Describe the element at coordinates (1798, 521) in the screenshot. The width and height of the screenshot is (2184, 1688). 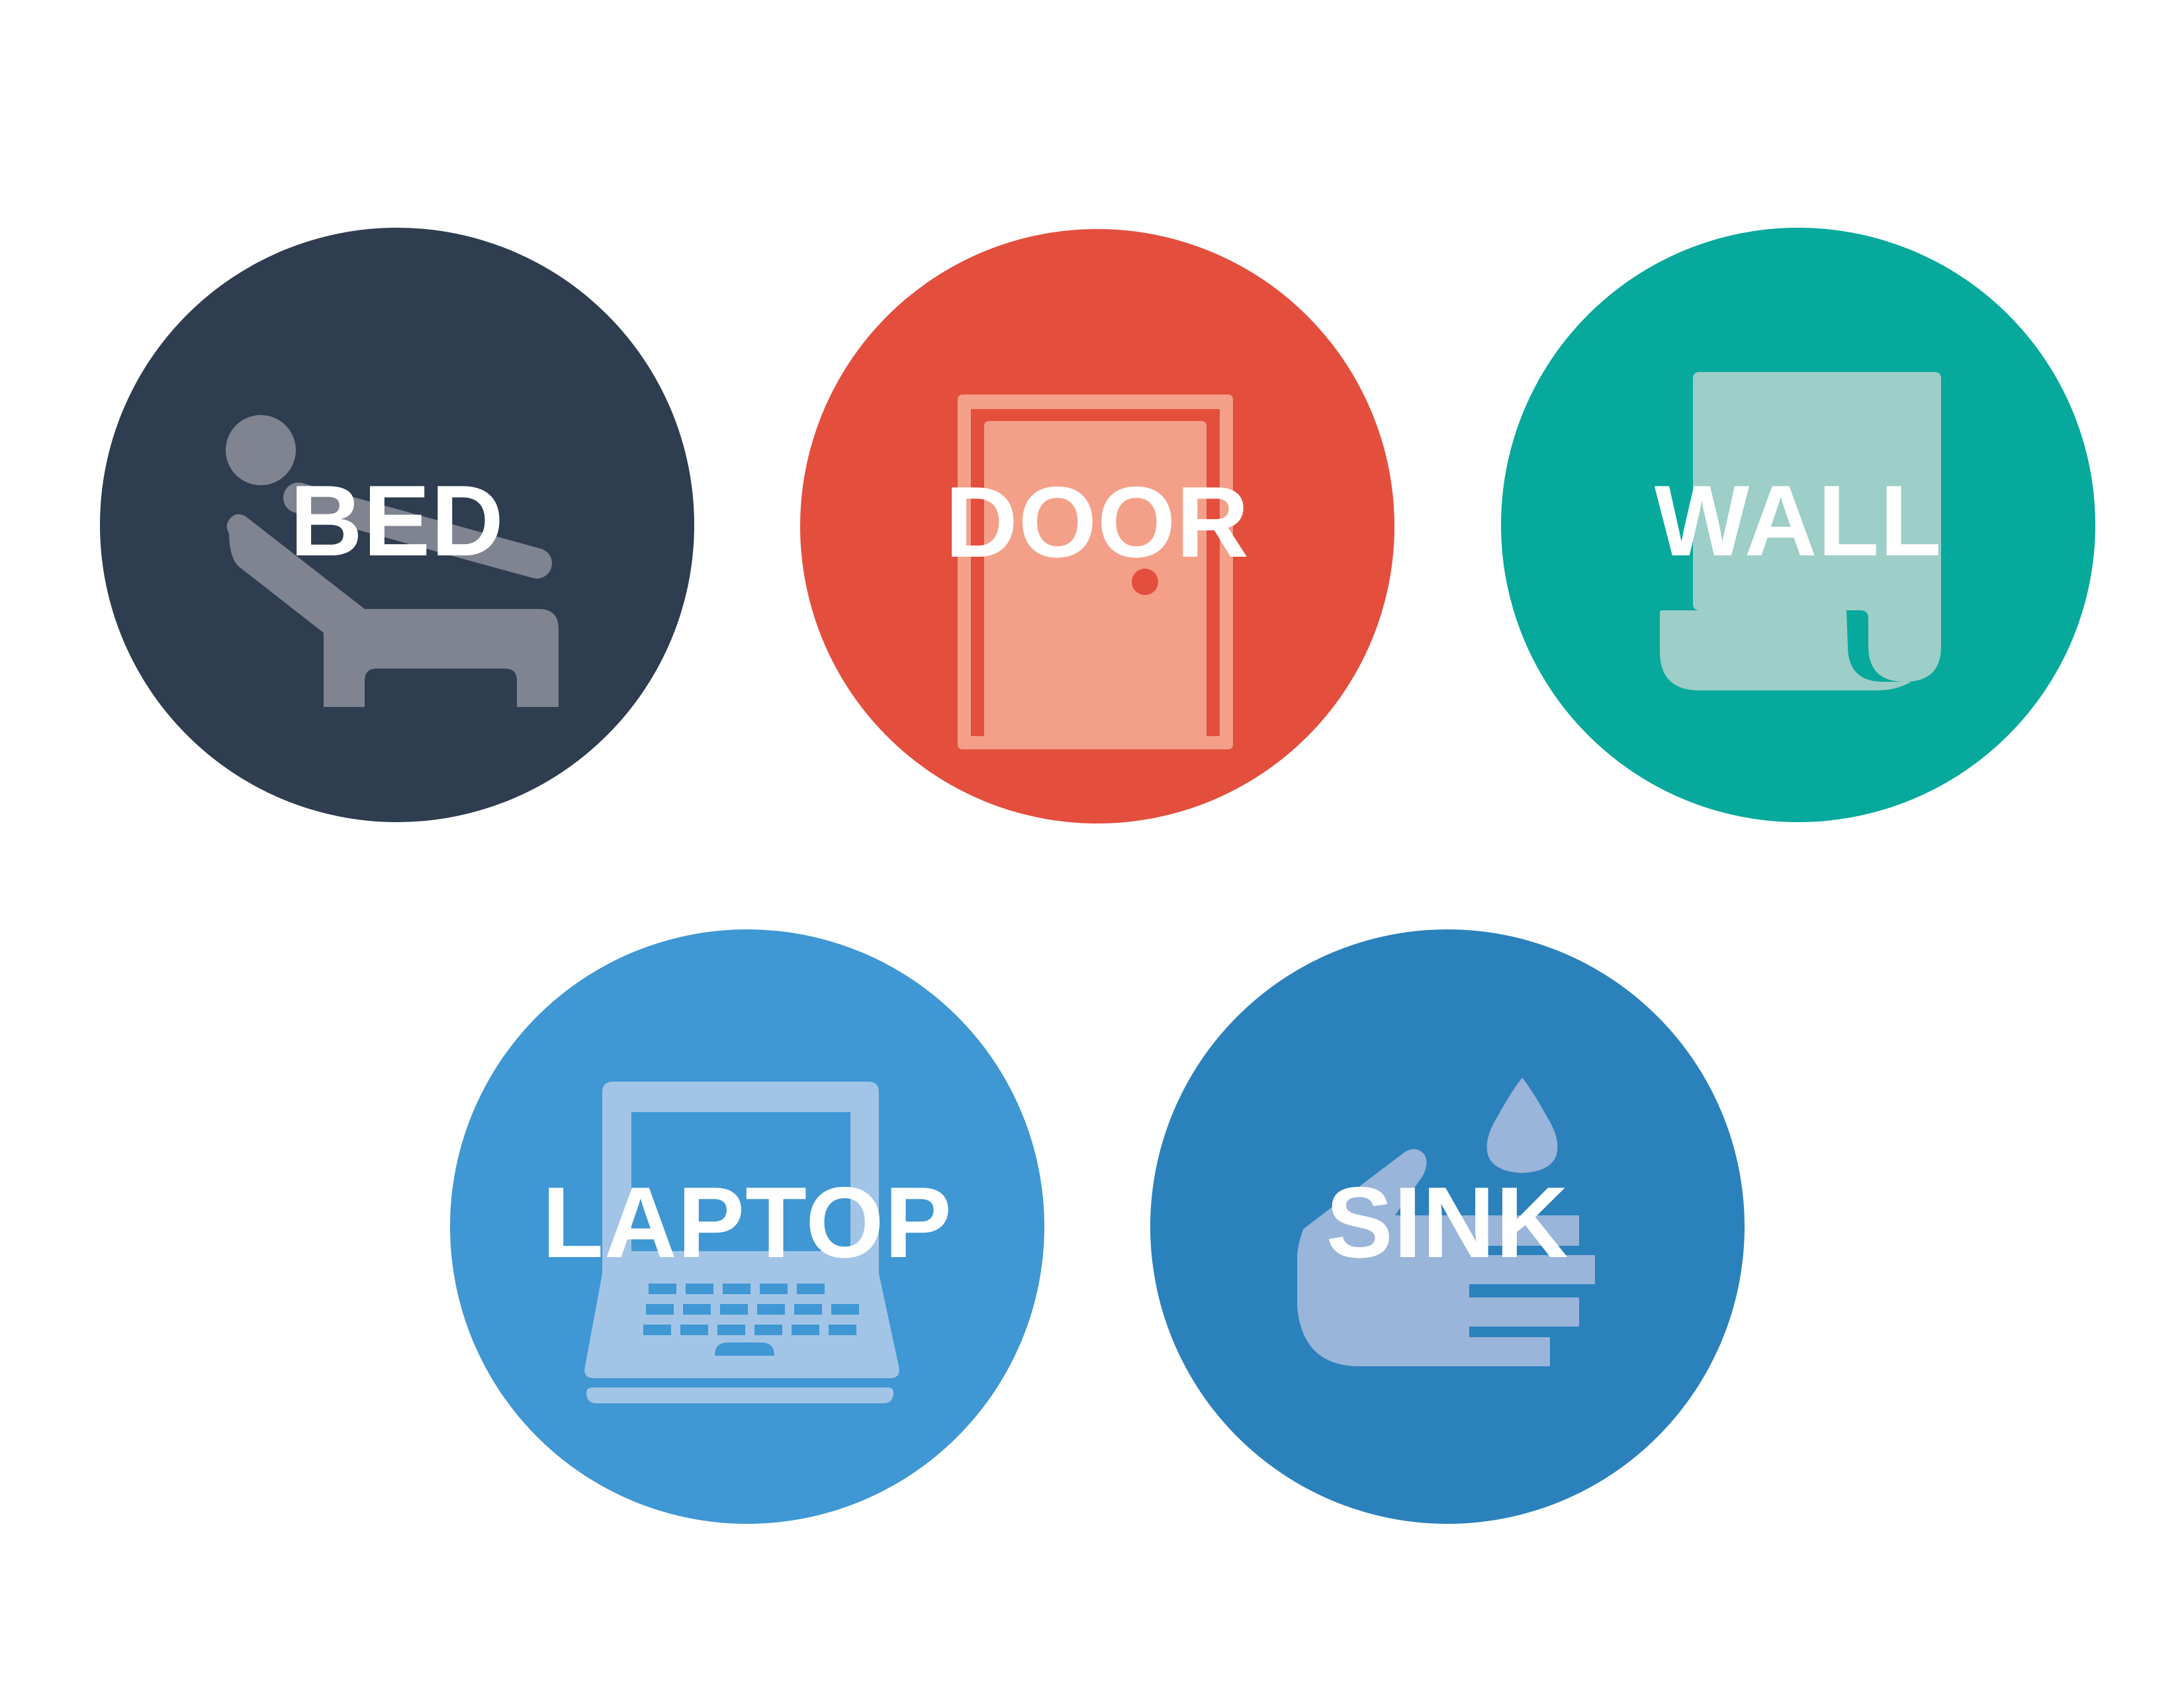
I see `wall-label: WALL` at that location.